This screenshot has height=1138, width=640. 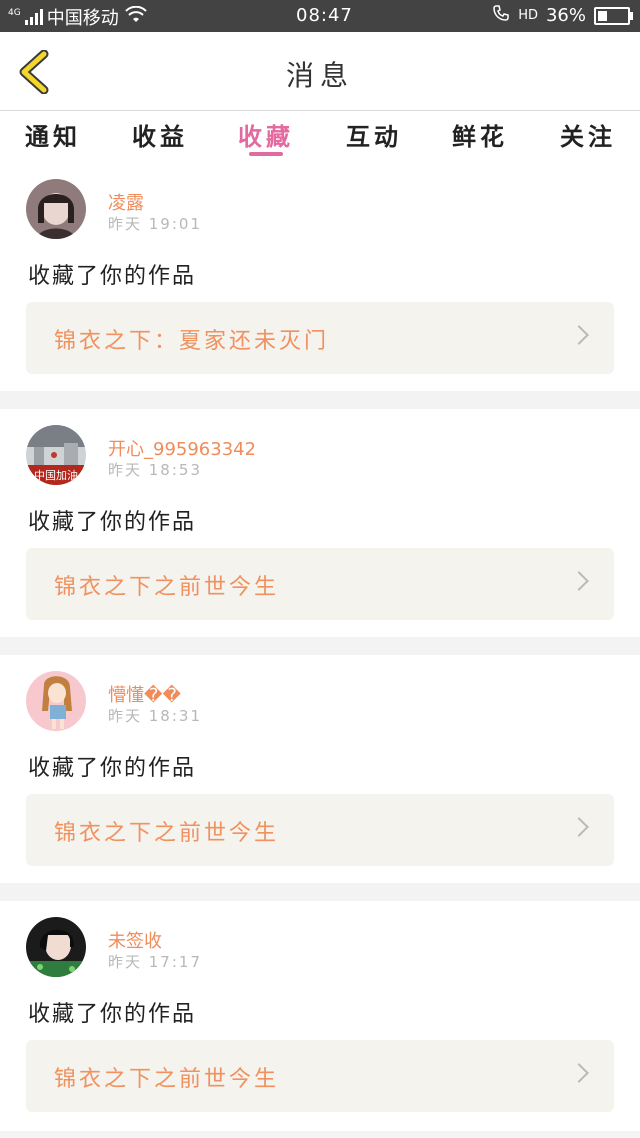 What do you see at coordinates (324, 15) in the screenshot?
I see `clock: 08:47` at bounding box center [324, 15].